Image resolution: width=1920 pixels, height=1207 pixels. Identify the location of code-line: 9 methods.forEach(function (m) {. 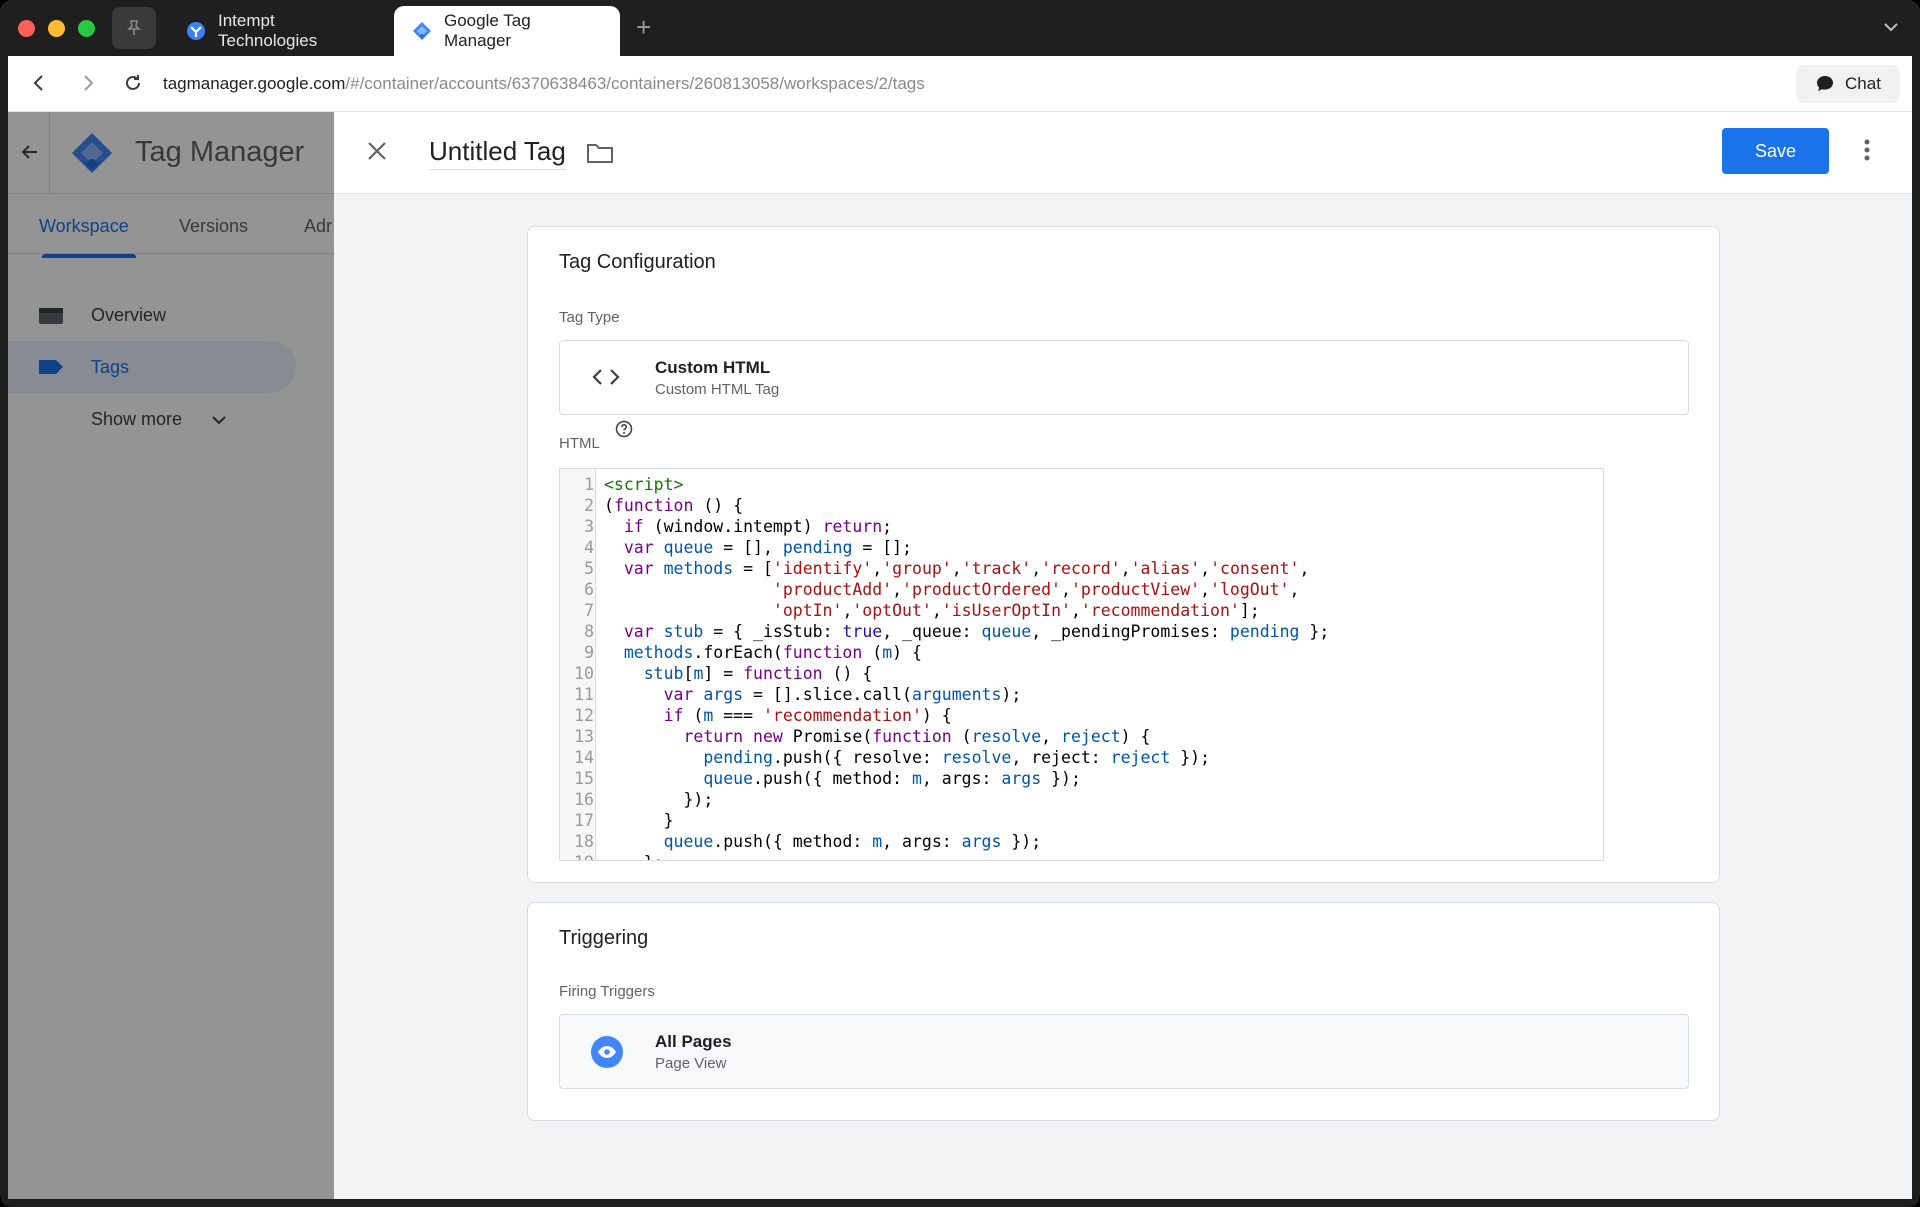
(1080, 652).